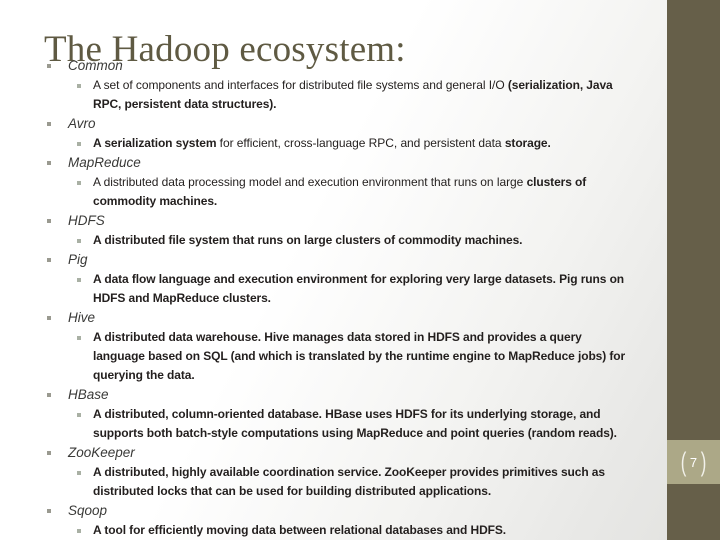 The height and width of the screenshot is (540, 720). What do you see at coordinates (88, 510) in the screenshot?
I see `outline-term-label: Sqoop` at bounding box center [88, 510].